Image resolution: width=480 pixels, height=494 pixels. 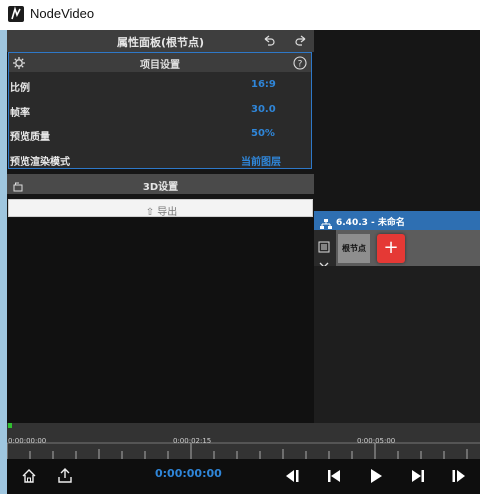 What do you see at coordinates (20, 113) in the screenshot?
I see `framerate-label: 帧率` at bounding box center [20, 113].